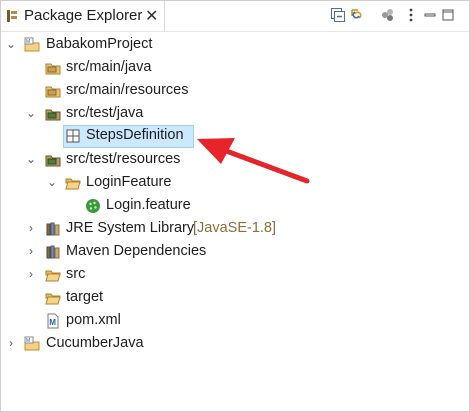  What do you see at coordinates (135, 135) in the screenshot?
I see `tree-item-label: StepsDefinition` at bounding box center [135, 135].